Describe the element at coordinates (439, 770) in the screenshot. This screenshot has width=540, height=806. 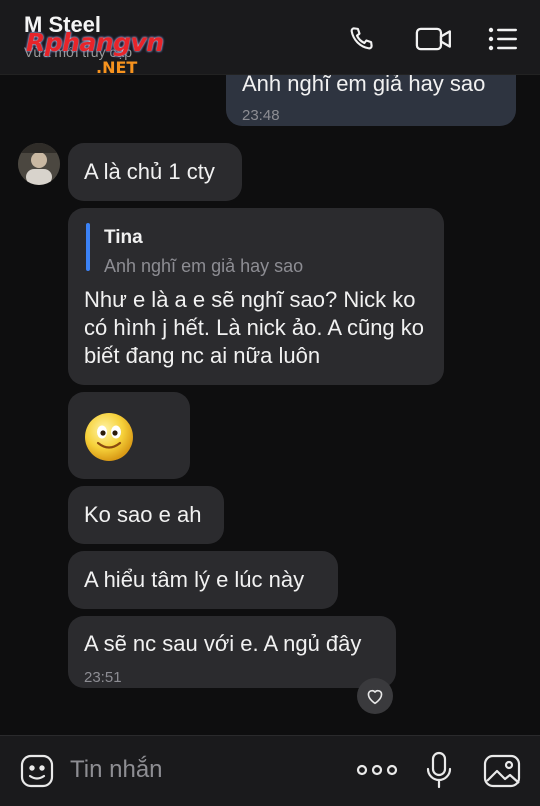
I see `microphone-icon` at that location.